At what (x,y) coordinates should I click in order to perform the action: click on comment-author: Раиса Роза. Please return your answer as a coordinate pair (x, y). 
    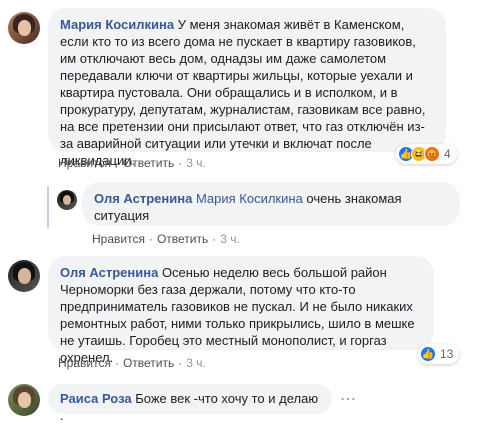
    Looking at the image, I should click on (96, 398).